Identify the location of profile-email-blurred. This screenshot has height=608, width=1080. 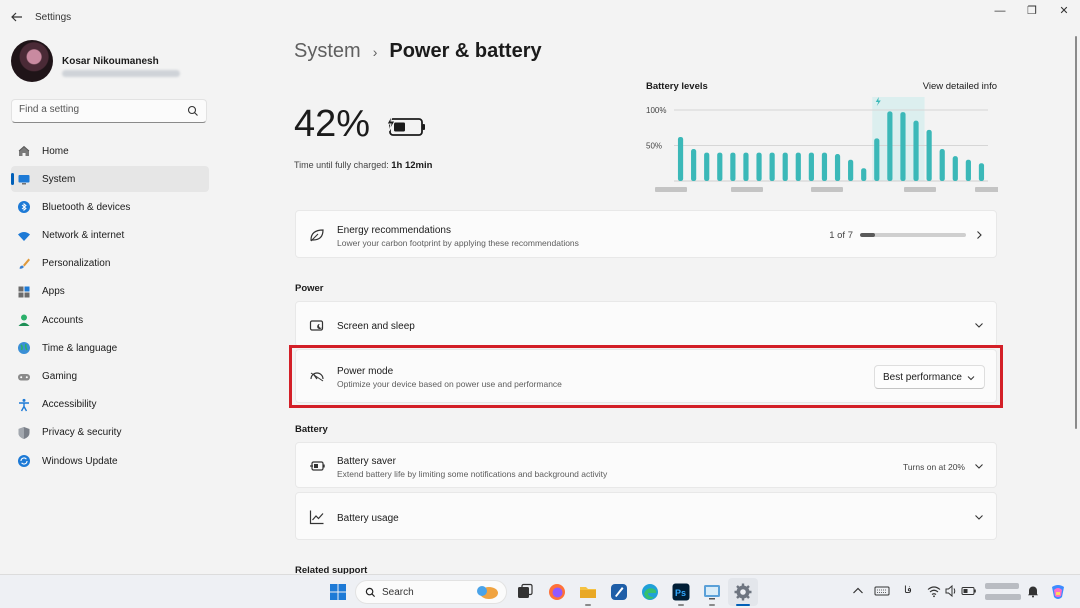
(121, 73).